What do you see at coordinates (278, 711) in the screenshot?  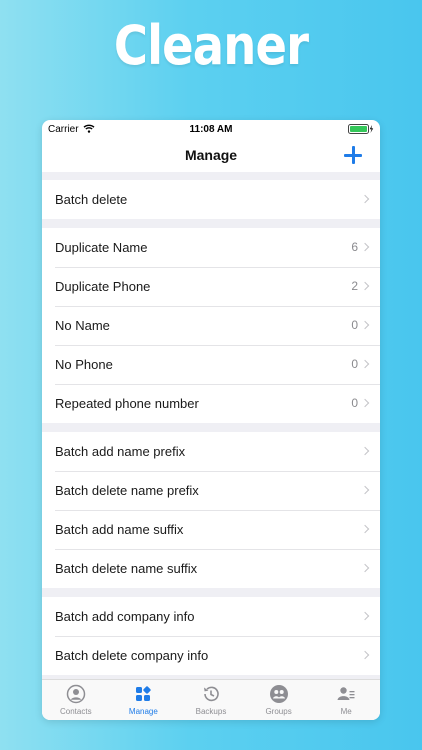 I see `tab-label: Groups` at bounding box center [278, 711].